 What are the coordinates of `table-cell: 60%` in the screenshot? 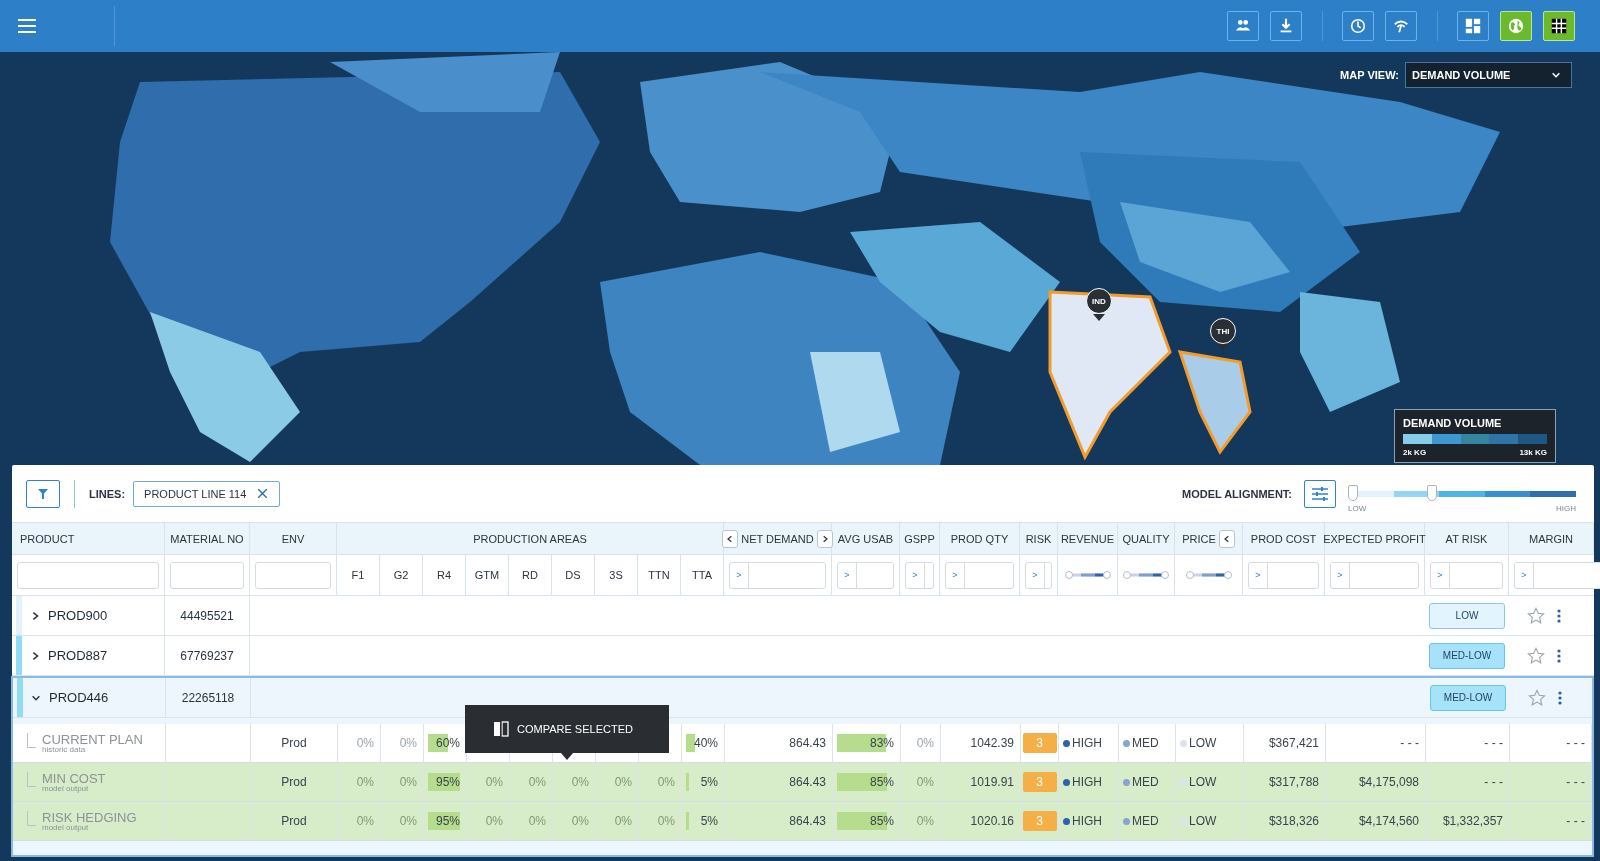 It's located at (447, 743).